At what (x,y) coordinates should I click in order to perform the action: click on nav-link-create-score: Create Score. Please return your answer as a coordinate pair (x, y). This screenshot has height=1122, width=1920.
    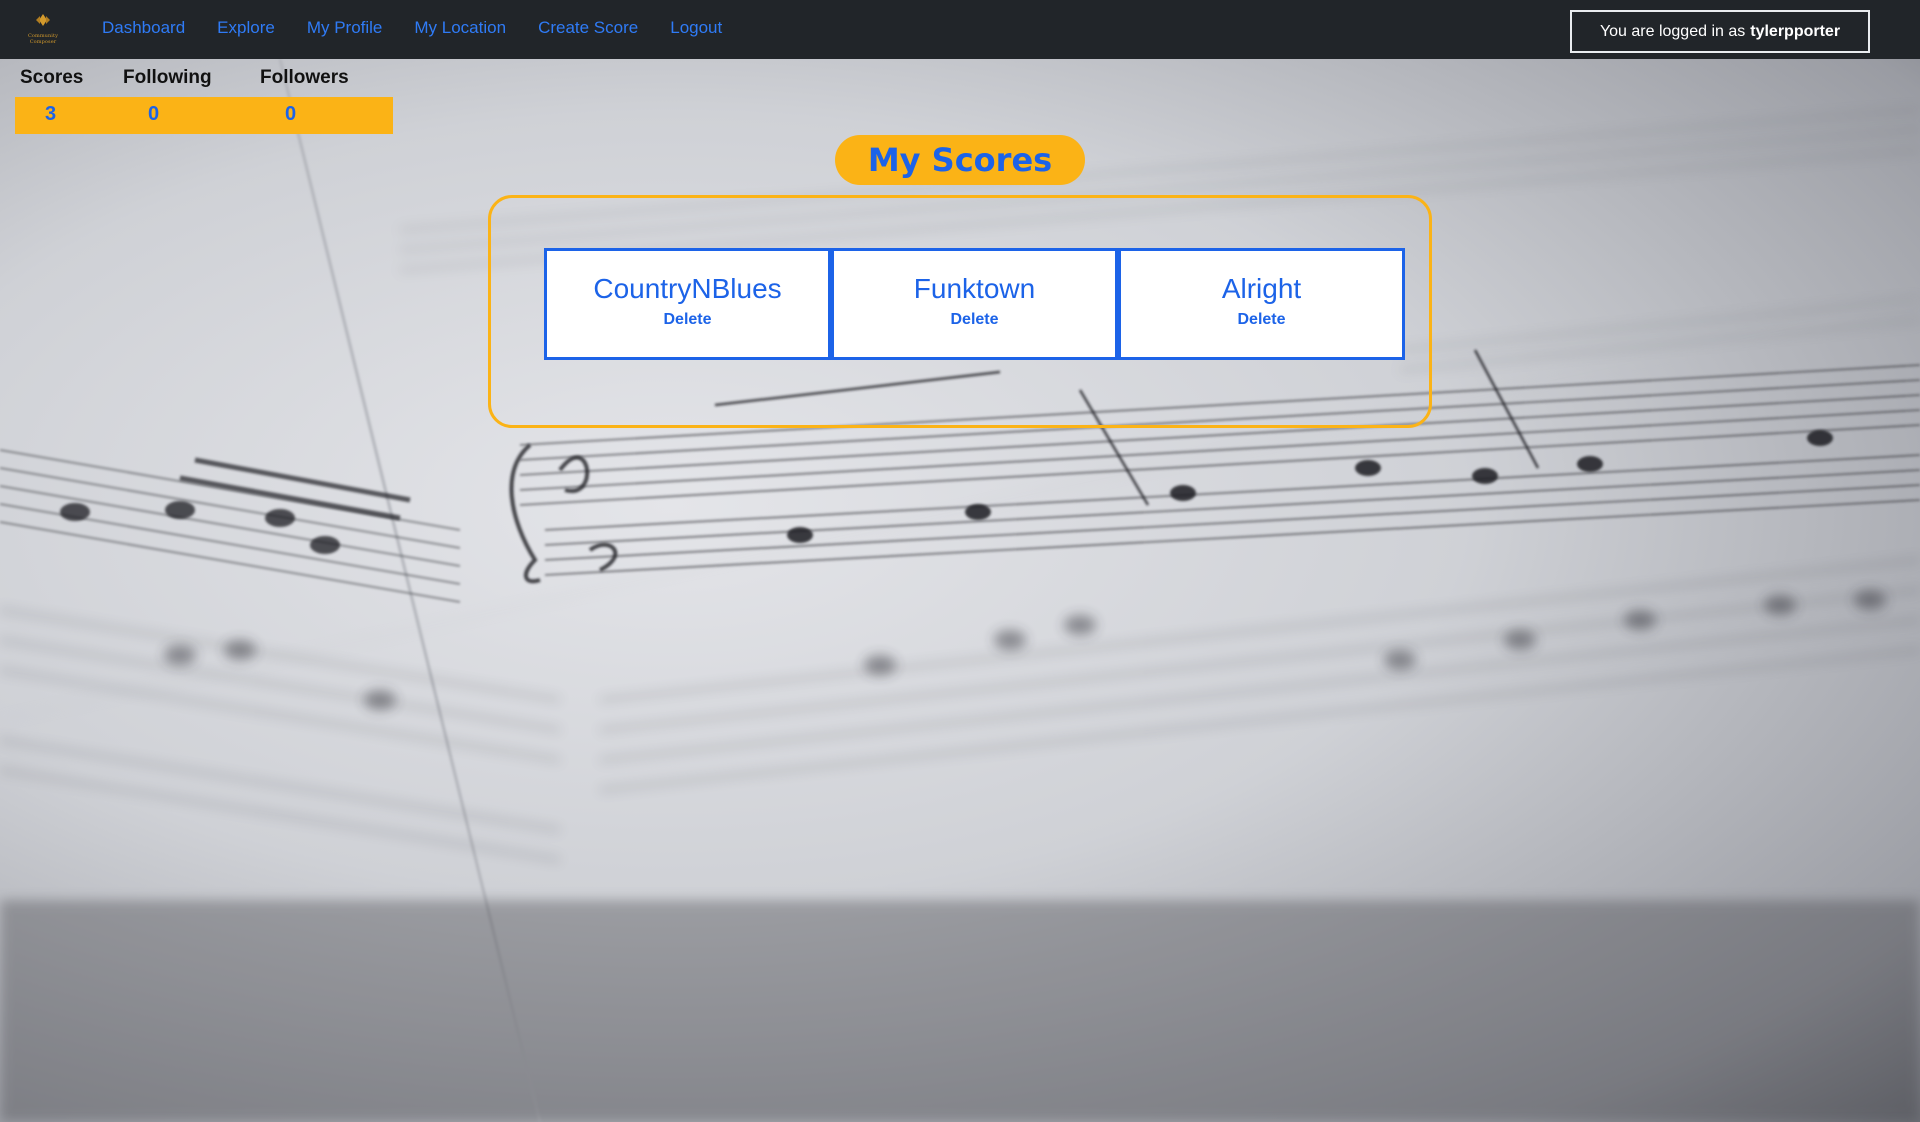
    Looking at the image, I should click on (588, 28).